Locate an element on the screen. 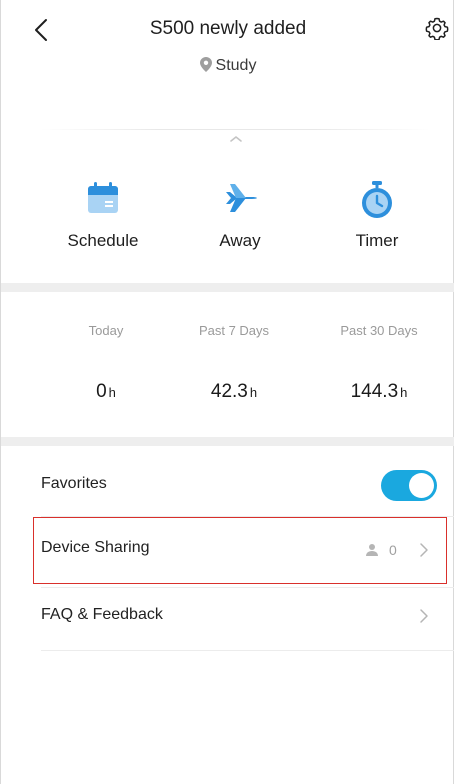  timer-button: Timer is located at coordinates (377, 217).